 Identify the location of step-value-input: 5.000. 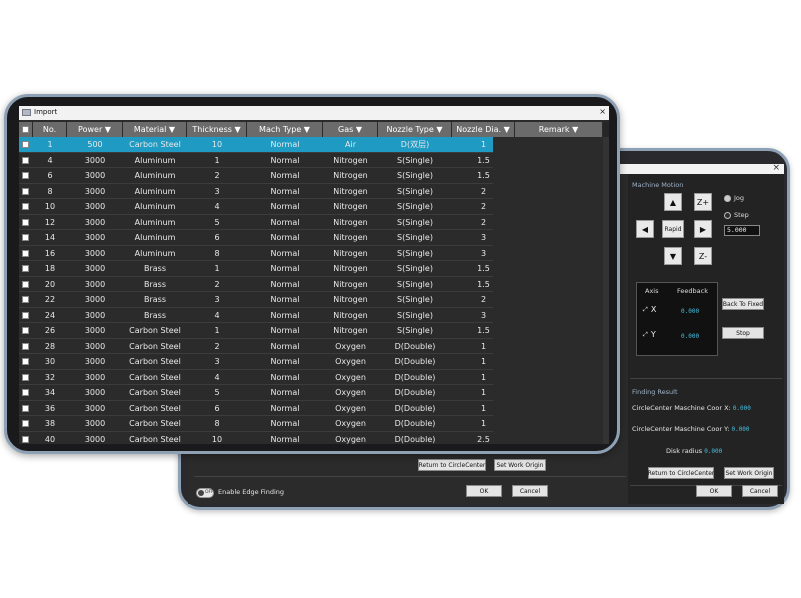
(742, 230).